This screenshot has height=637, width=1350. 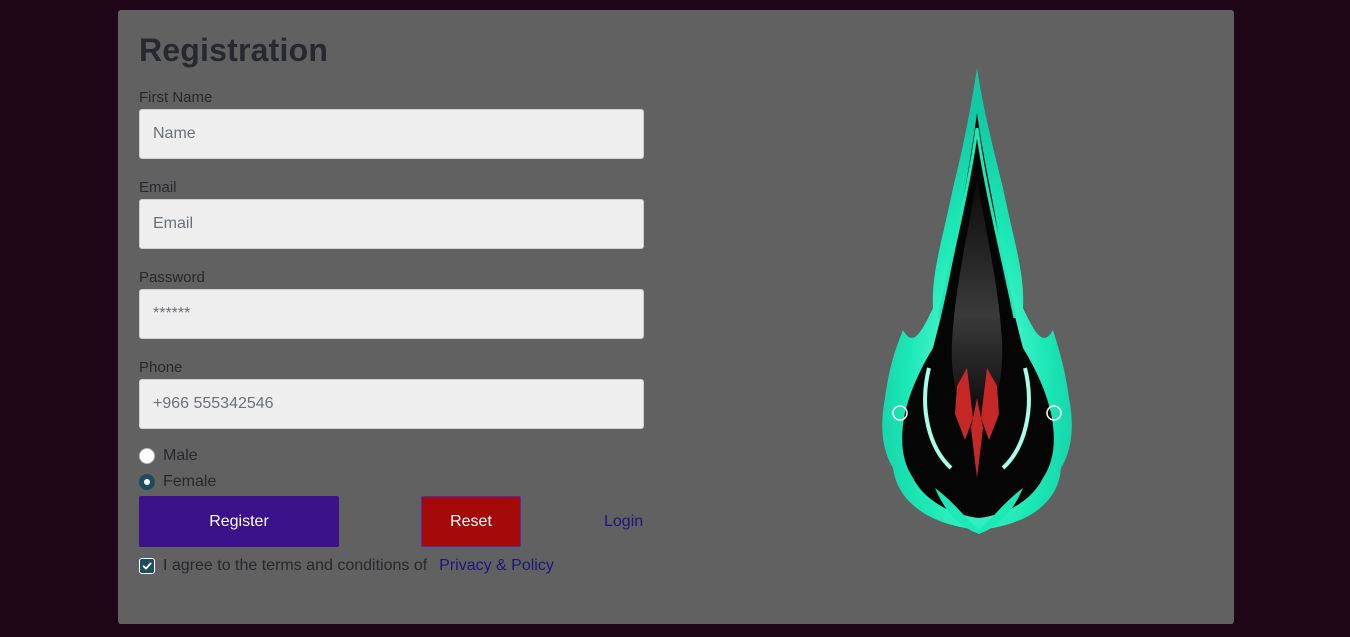 What do you see at coordinates (147, 456) in the screenshot?
I see `male-radio` at bounding box center [147, 456].